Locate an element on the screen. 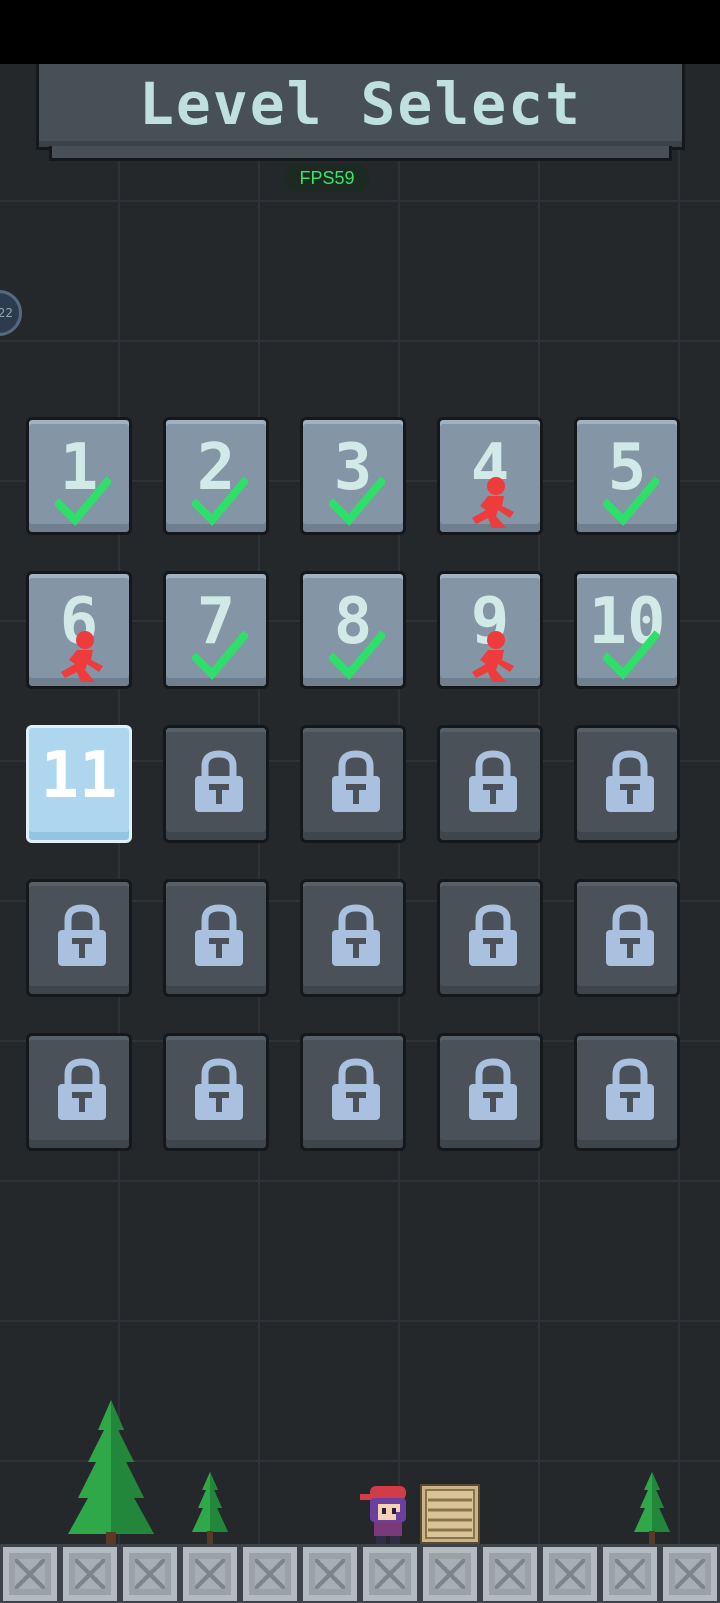 The width and height of the screenshot is (720, 1603). level-tile-10: 10 is located at coordinates (627, 630).